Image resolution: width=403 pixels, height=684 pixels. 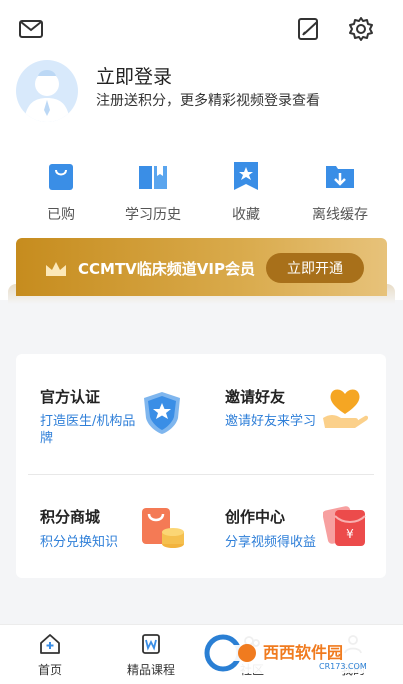 I want to click on star-bookmark-icon, so click(x=246, y=176).